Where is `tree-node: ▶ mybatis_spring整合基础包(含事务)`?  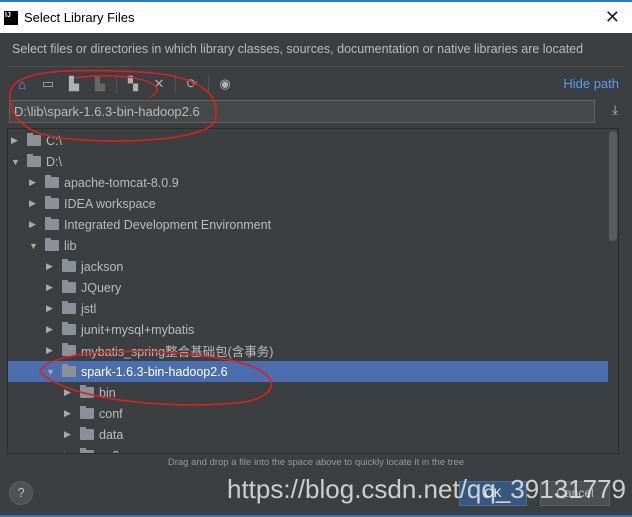
tree-node: ▶ mybatis_spring整合基础包(含事务) is located at coordinates (308, 350).